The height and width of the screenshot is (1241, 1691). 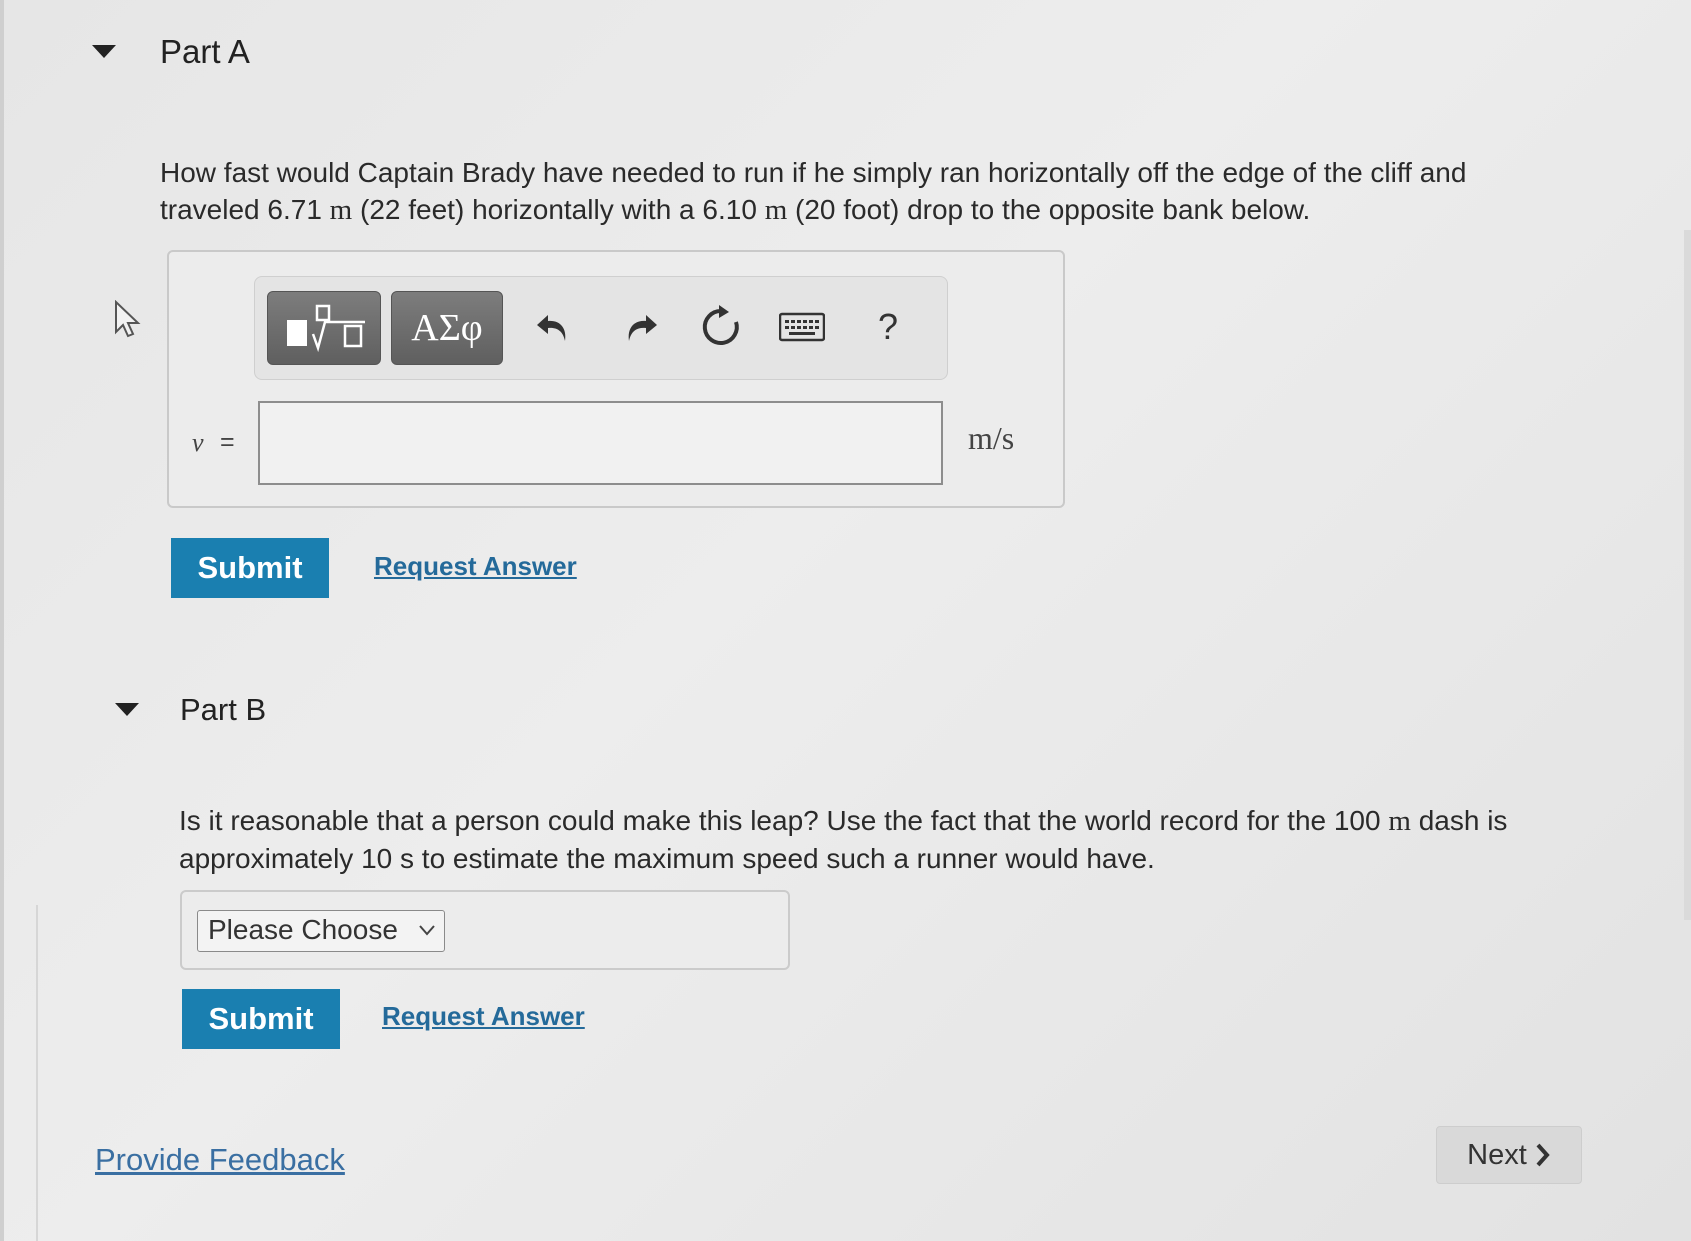 What do you see at coordinates (475, 566) in the screenshot?
I see `request-answer-link-part-a: Request Answer` at bounding box center [475, 566].